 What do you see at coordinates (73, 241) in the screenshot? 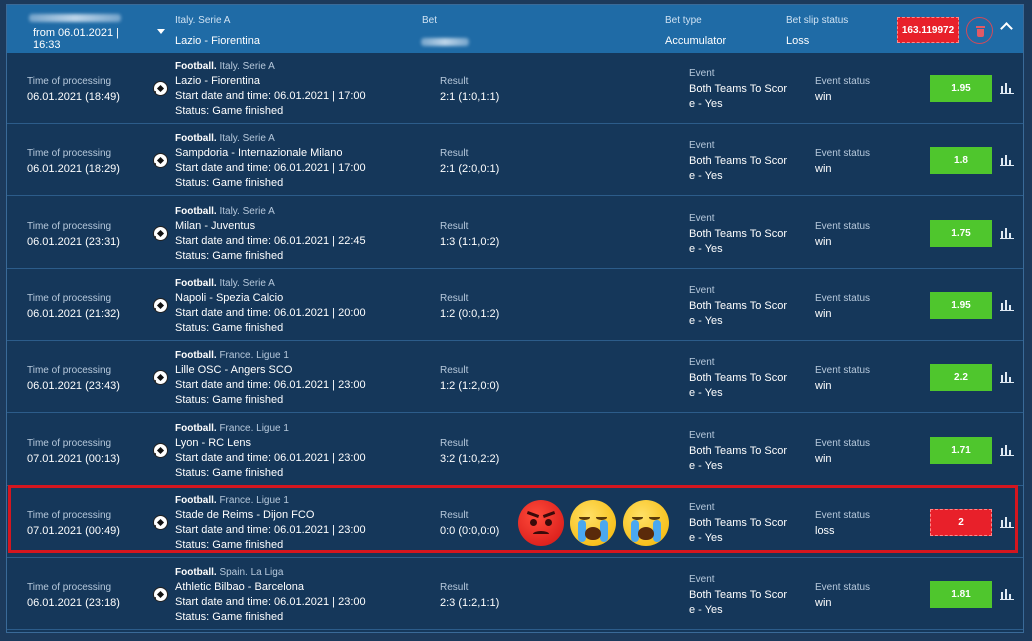
I see `processing-time: 06.01.2021 (23:31)` at bounding box center [73, 241].